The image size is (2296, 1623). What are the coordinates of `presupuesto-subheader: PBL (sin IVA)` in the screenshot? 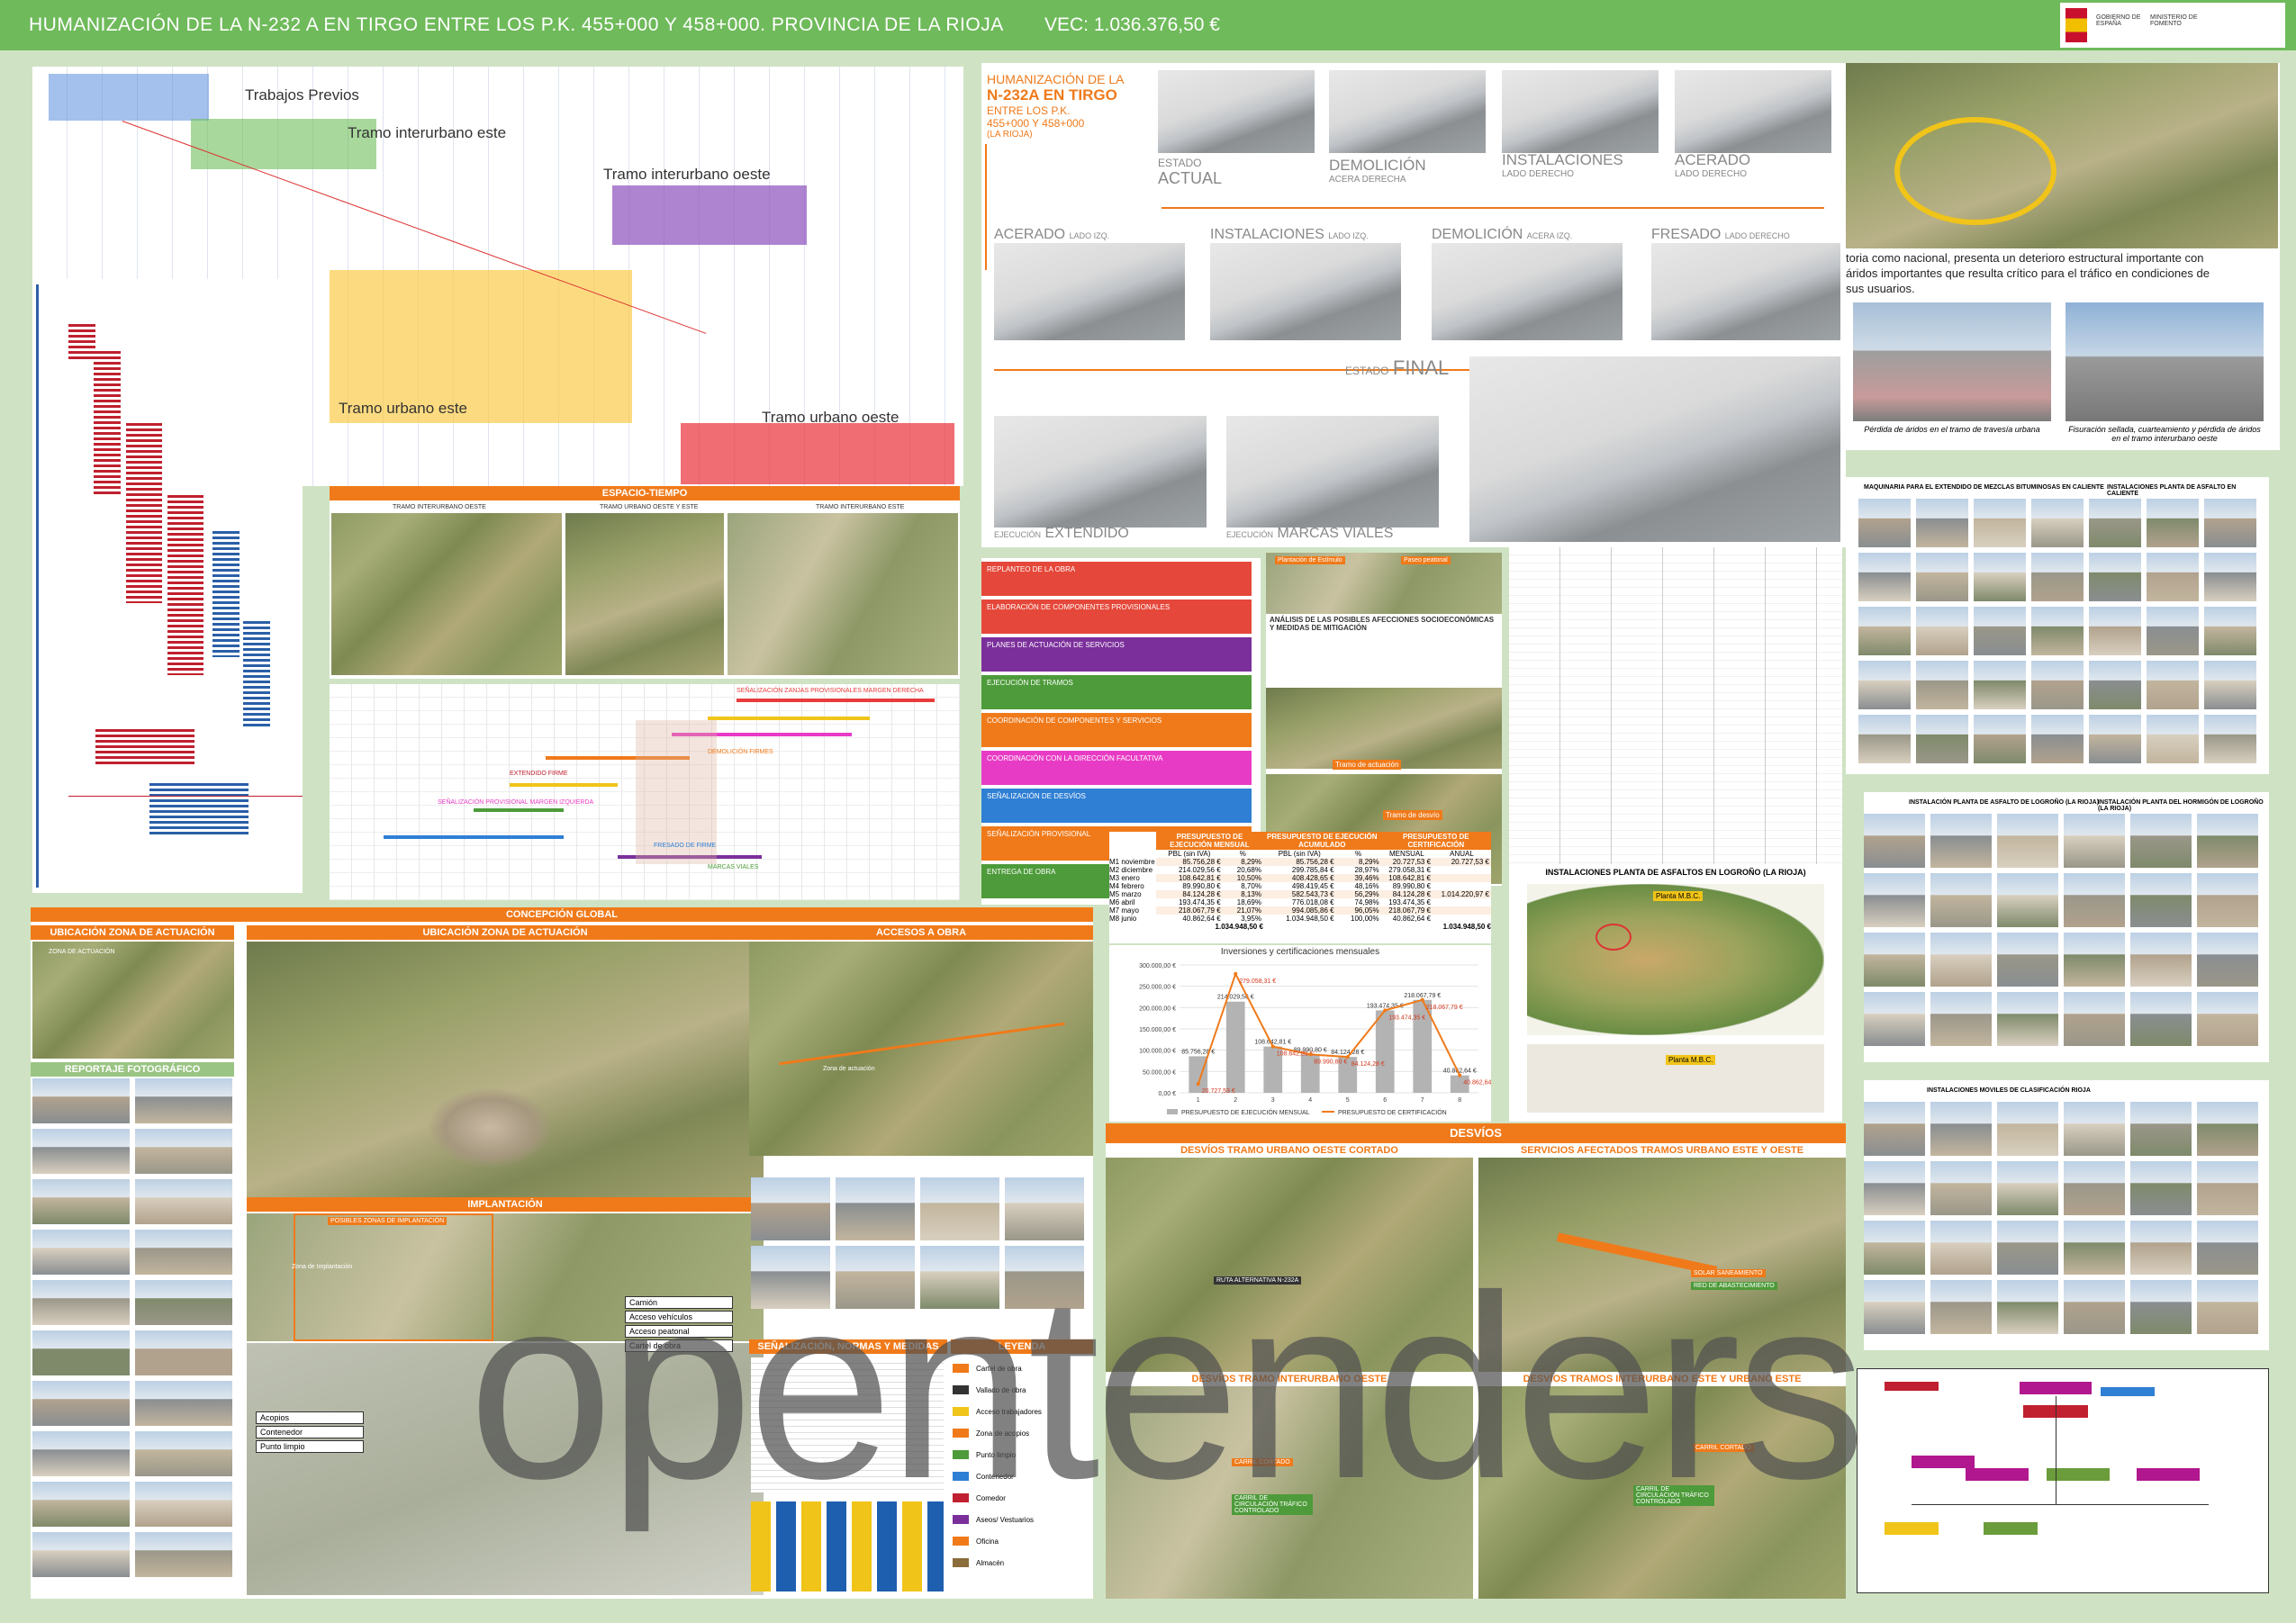 It's located at (1300, 854).